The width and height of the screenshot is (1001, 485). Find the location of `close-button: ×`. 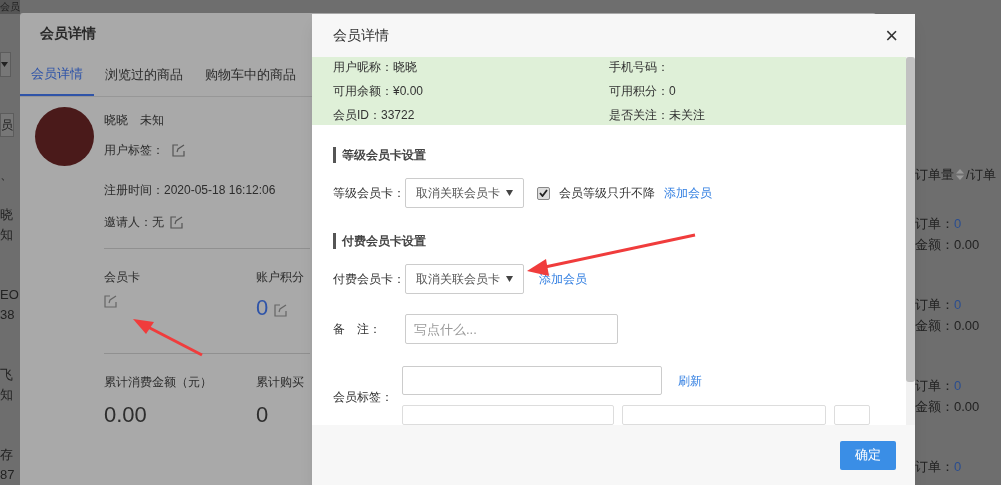

close-button: × is located at coordinates (891, 35).